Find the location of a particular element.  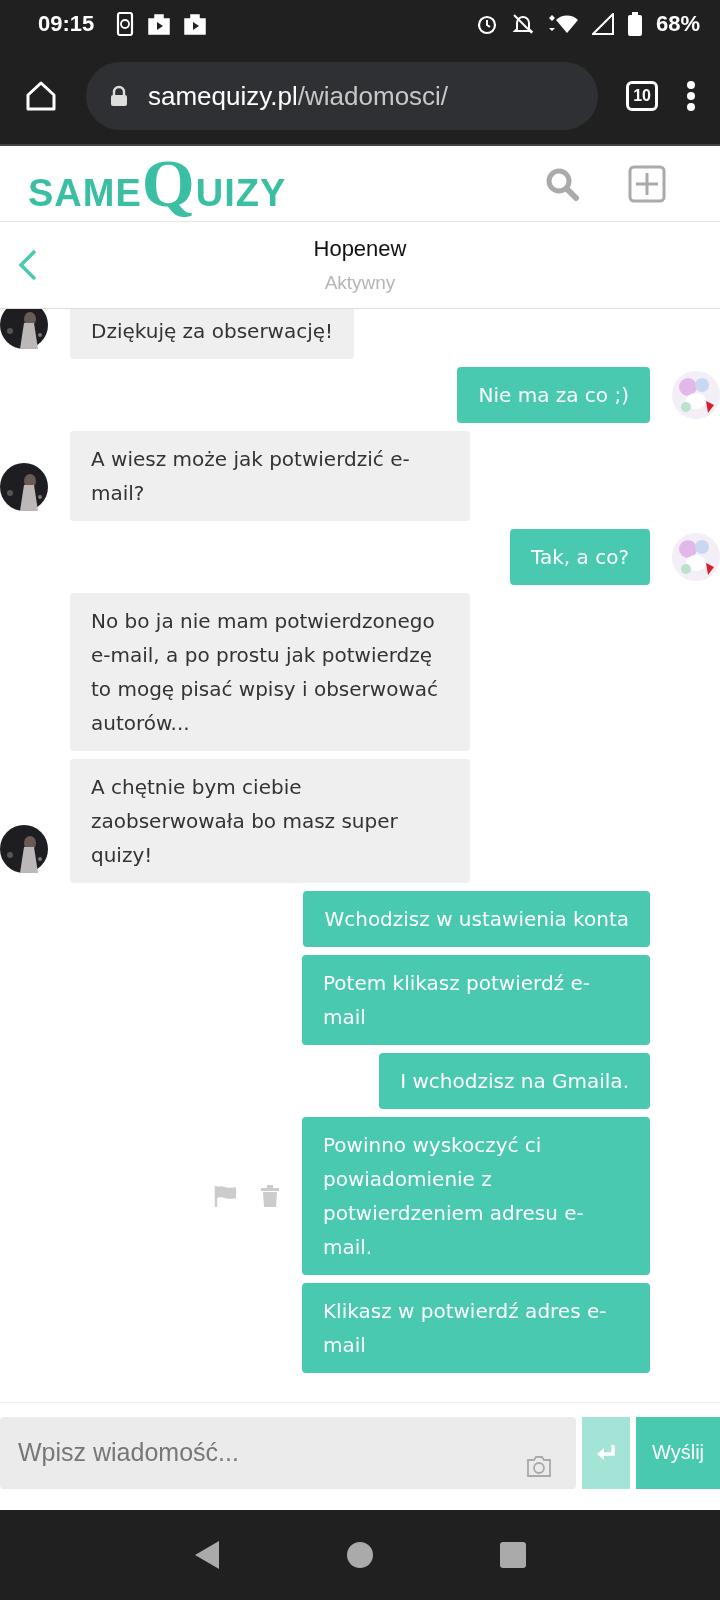

contact-status: Aktywny is located at coordinates (360, 283).